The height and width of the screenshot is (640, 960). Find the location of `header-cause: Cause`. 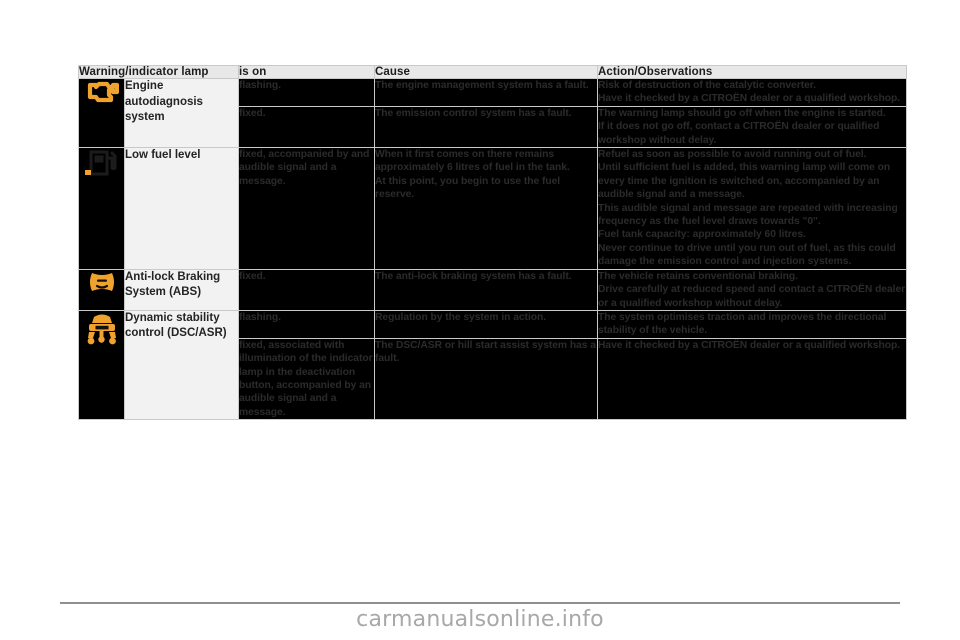

header-cause: Cause is located at coordinates (486, 72).